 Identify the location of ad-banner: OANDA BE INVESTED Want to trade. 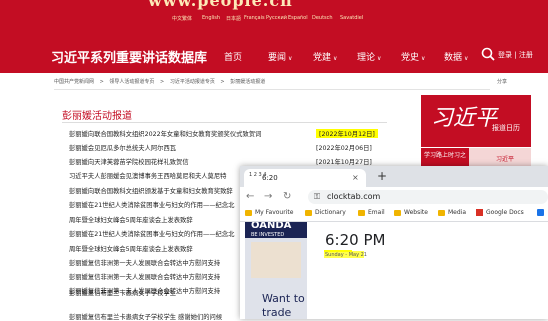
(276, 270).